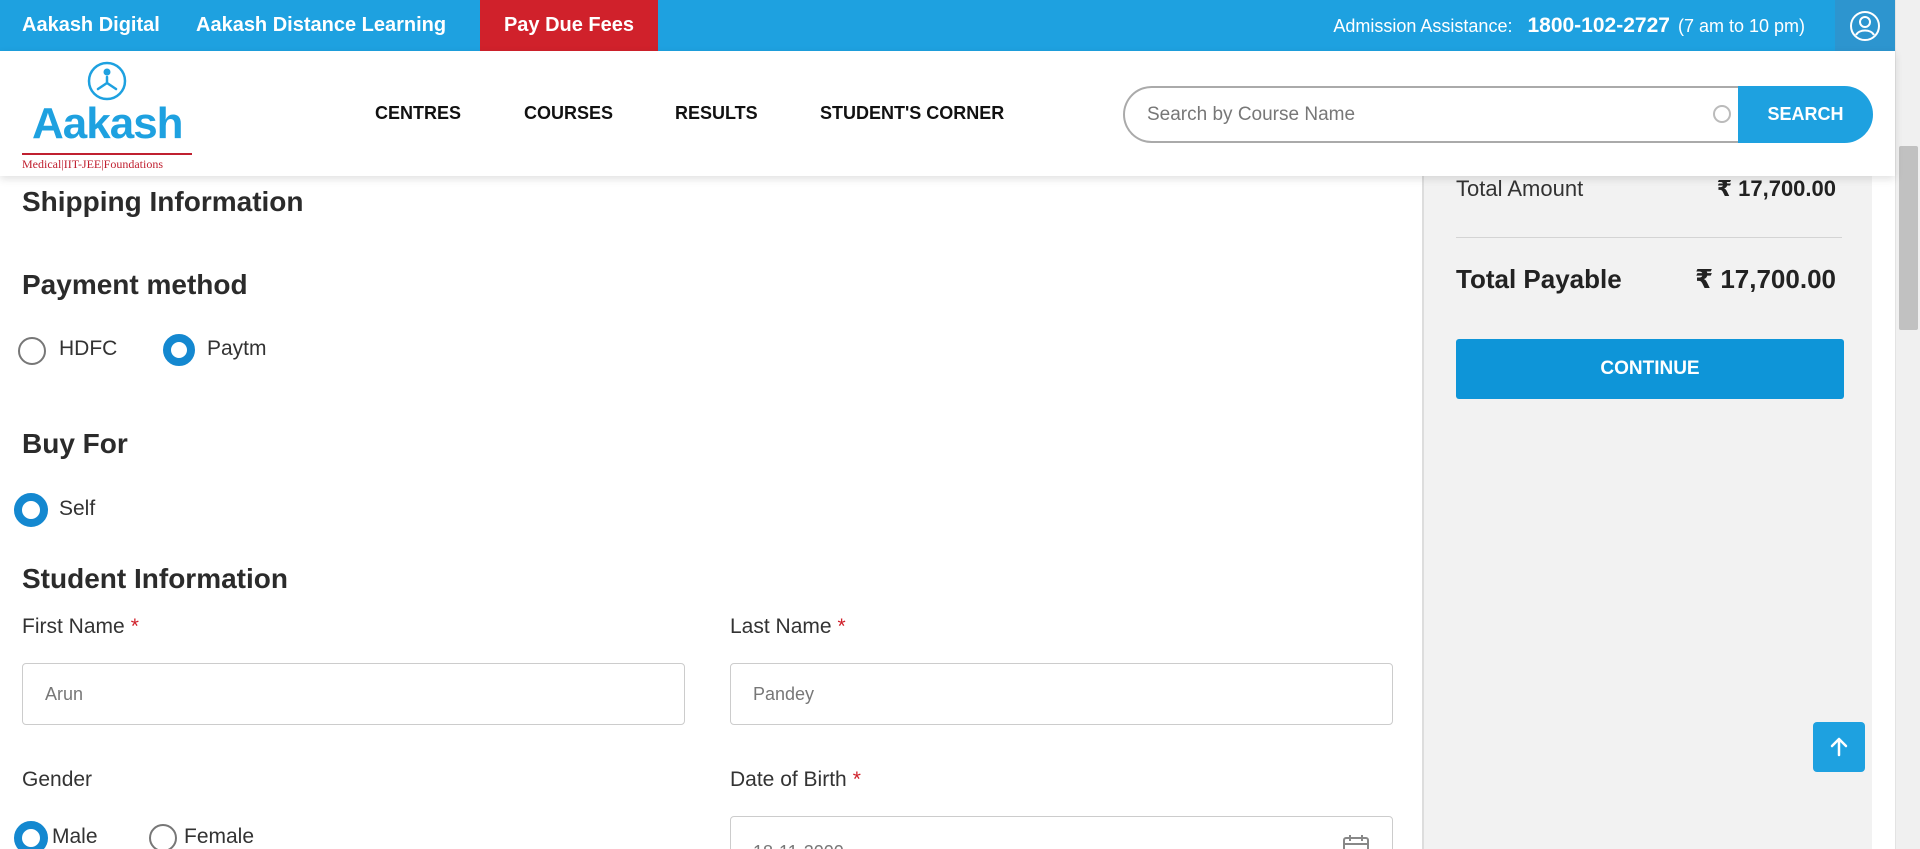  Describe the element at coordinates (1423, 26) in the screenshot. I see `assistance-label: Admission Assistance:` at that location.